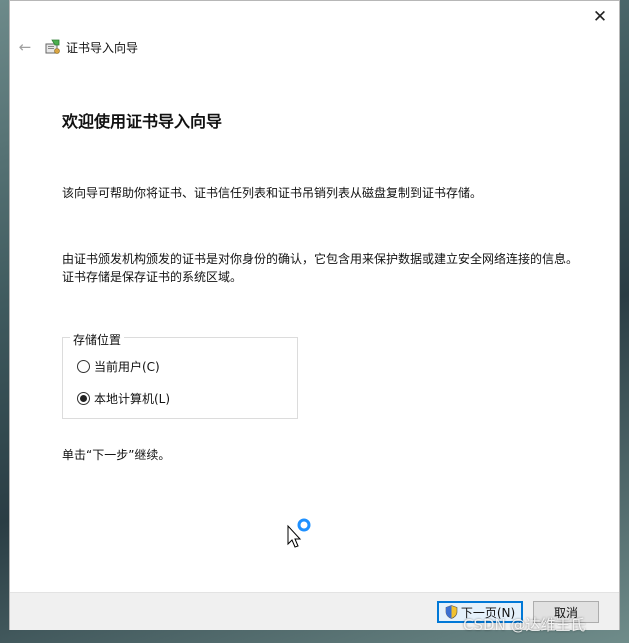  Describe the element at coordinates (142, 121) in the screenshot. I see `page-heading: 欢迎使用证书导入向导` at that location.